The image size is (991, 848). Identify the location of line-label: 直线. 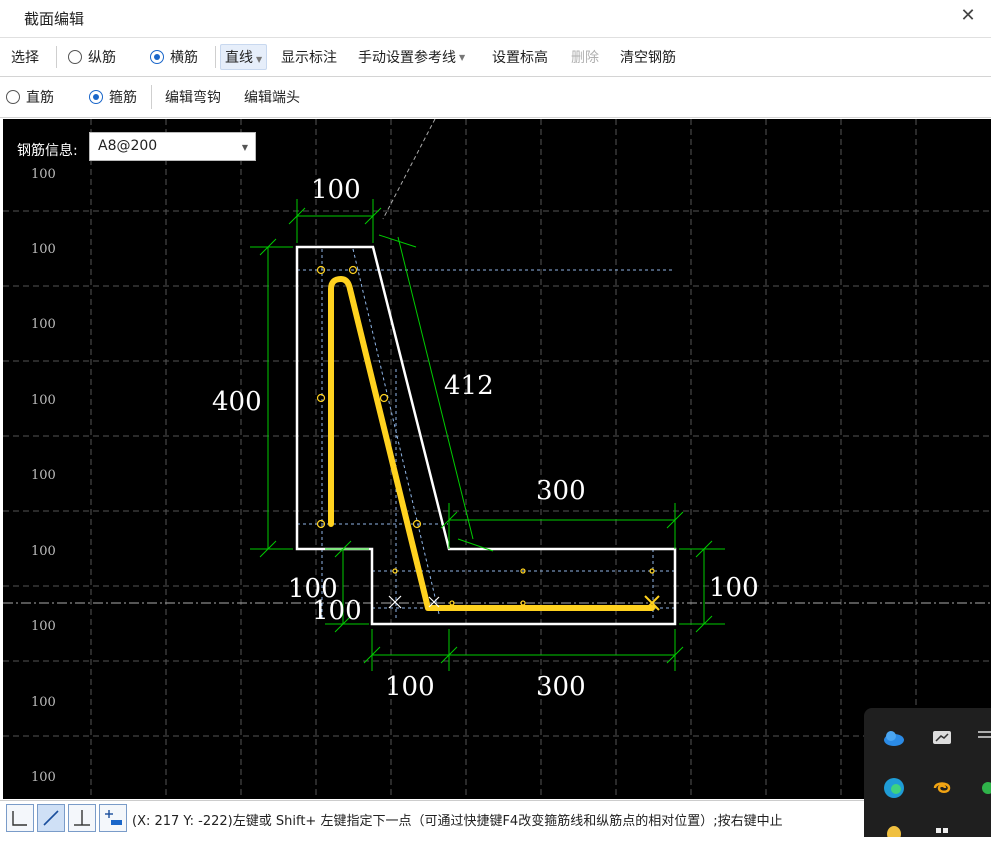
(239, 58).